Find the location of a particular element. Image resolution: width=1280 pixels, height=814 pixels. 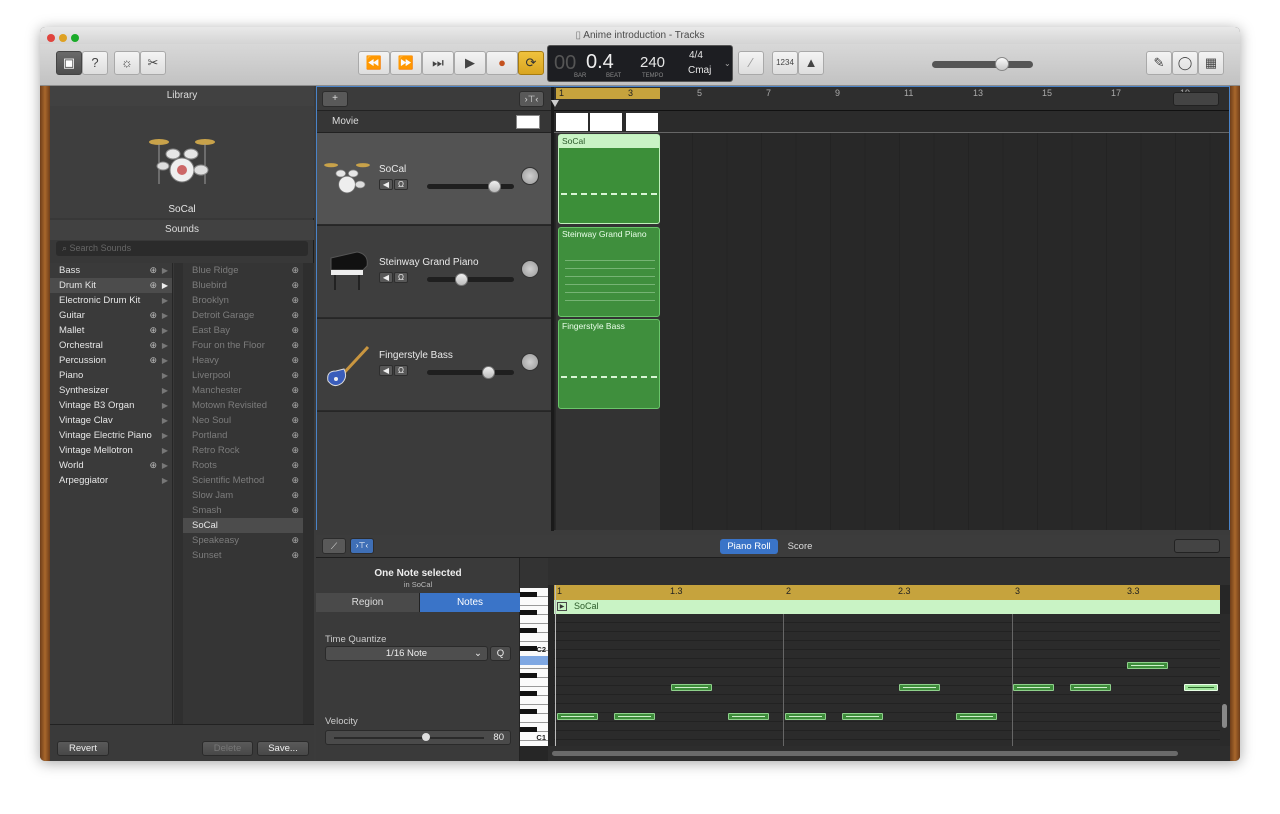

category-item: Piano ▶ is located at coordinates (111, 375).